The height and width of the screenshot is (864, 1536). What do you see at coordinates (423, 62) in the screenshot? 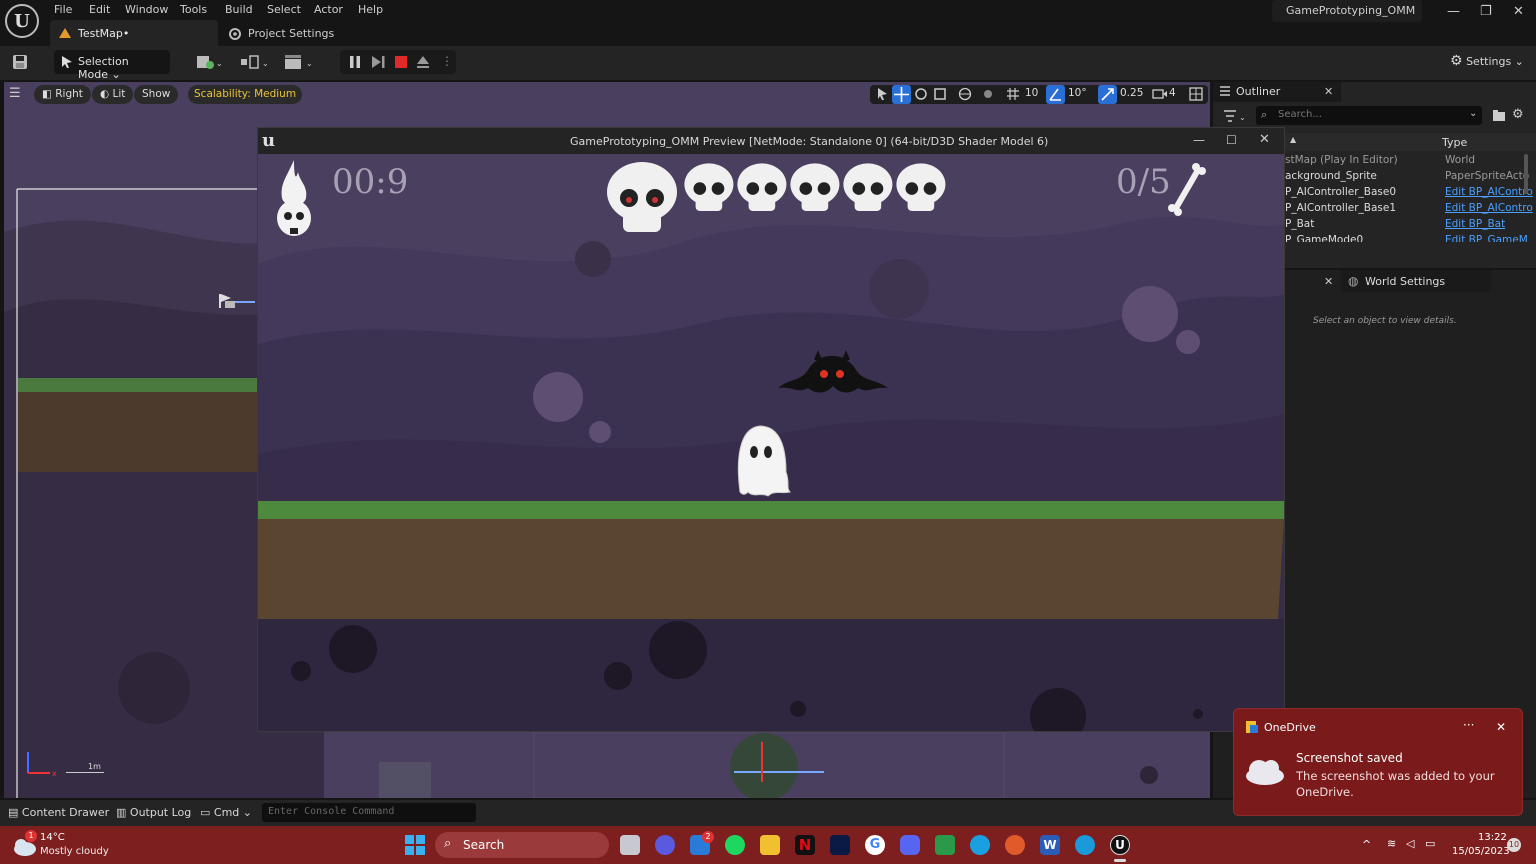
I see `eject-icon` at bounding box center [423, 62].